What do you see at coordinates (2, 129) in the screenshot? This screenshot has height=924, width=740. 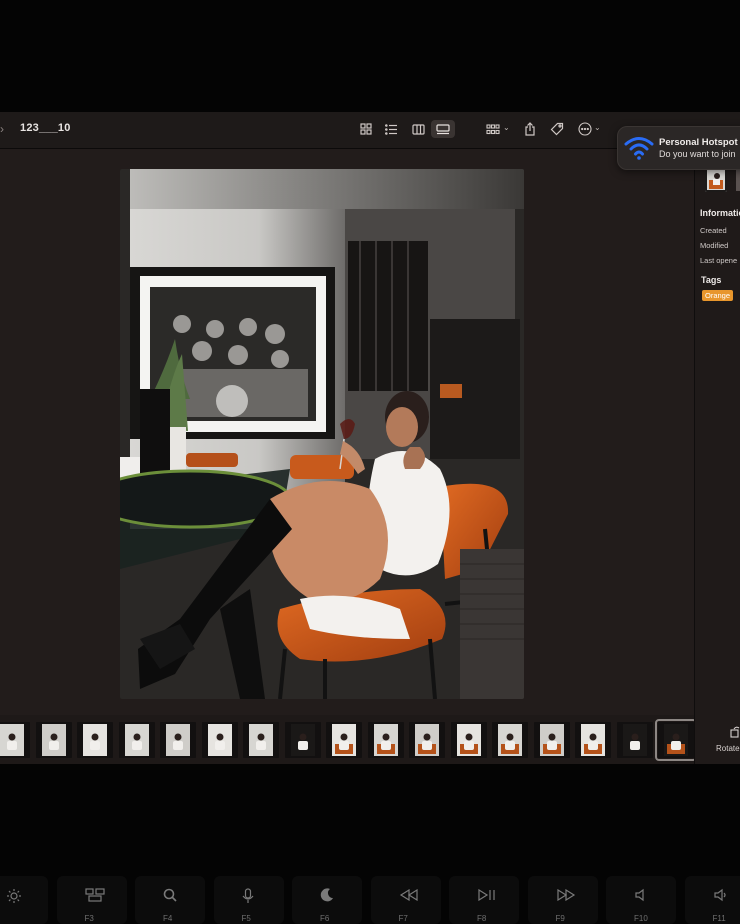 I see `back-chevron-icon: ›` at bounding box center [2, 129].